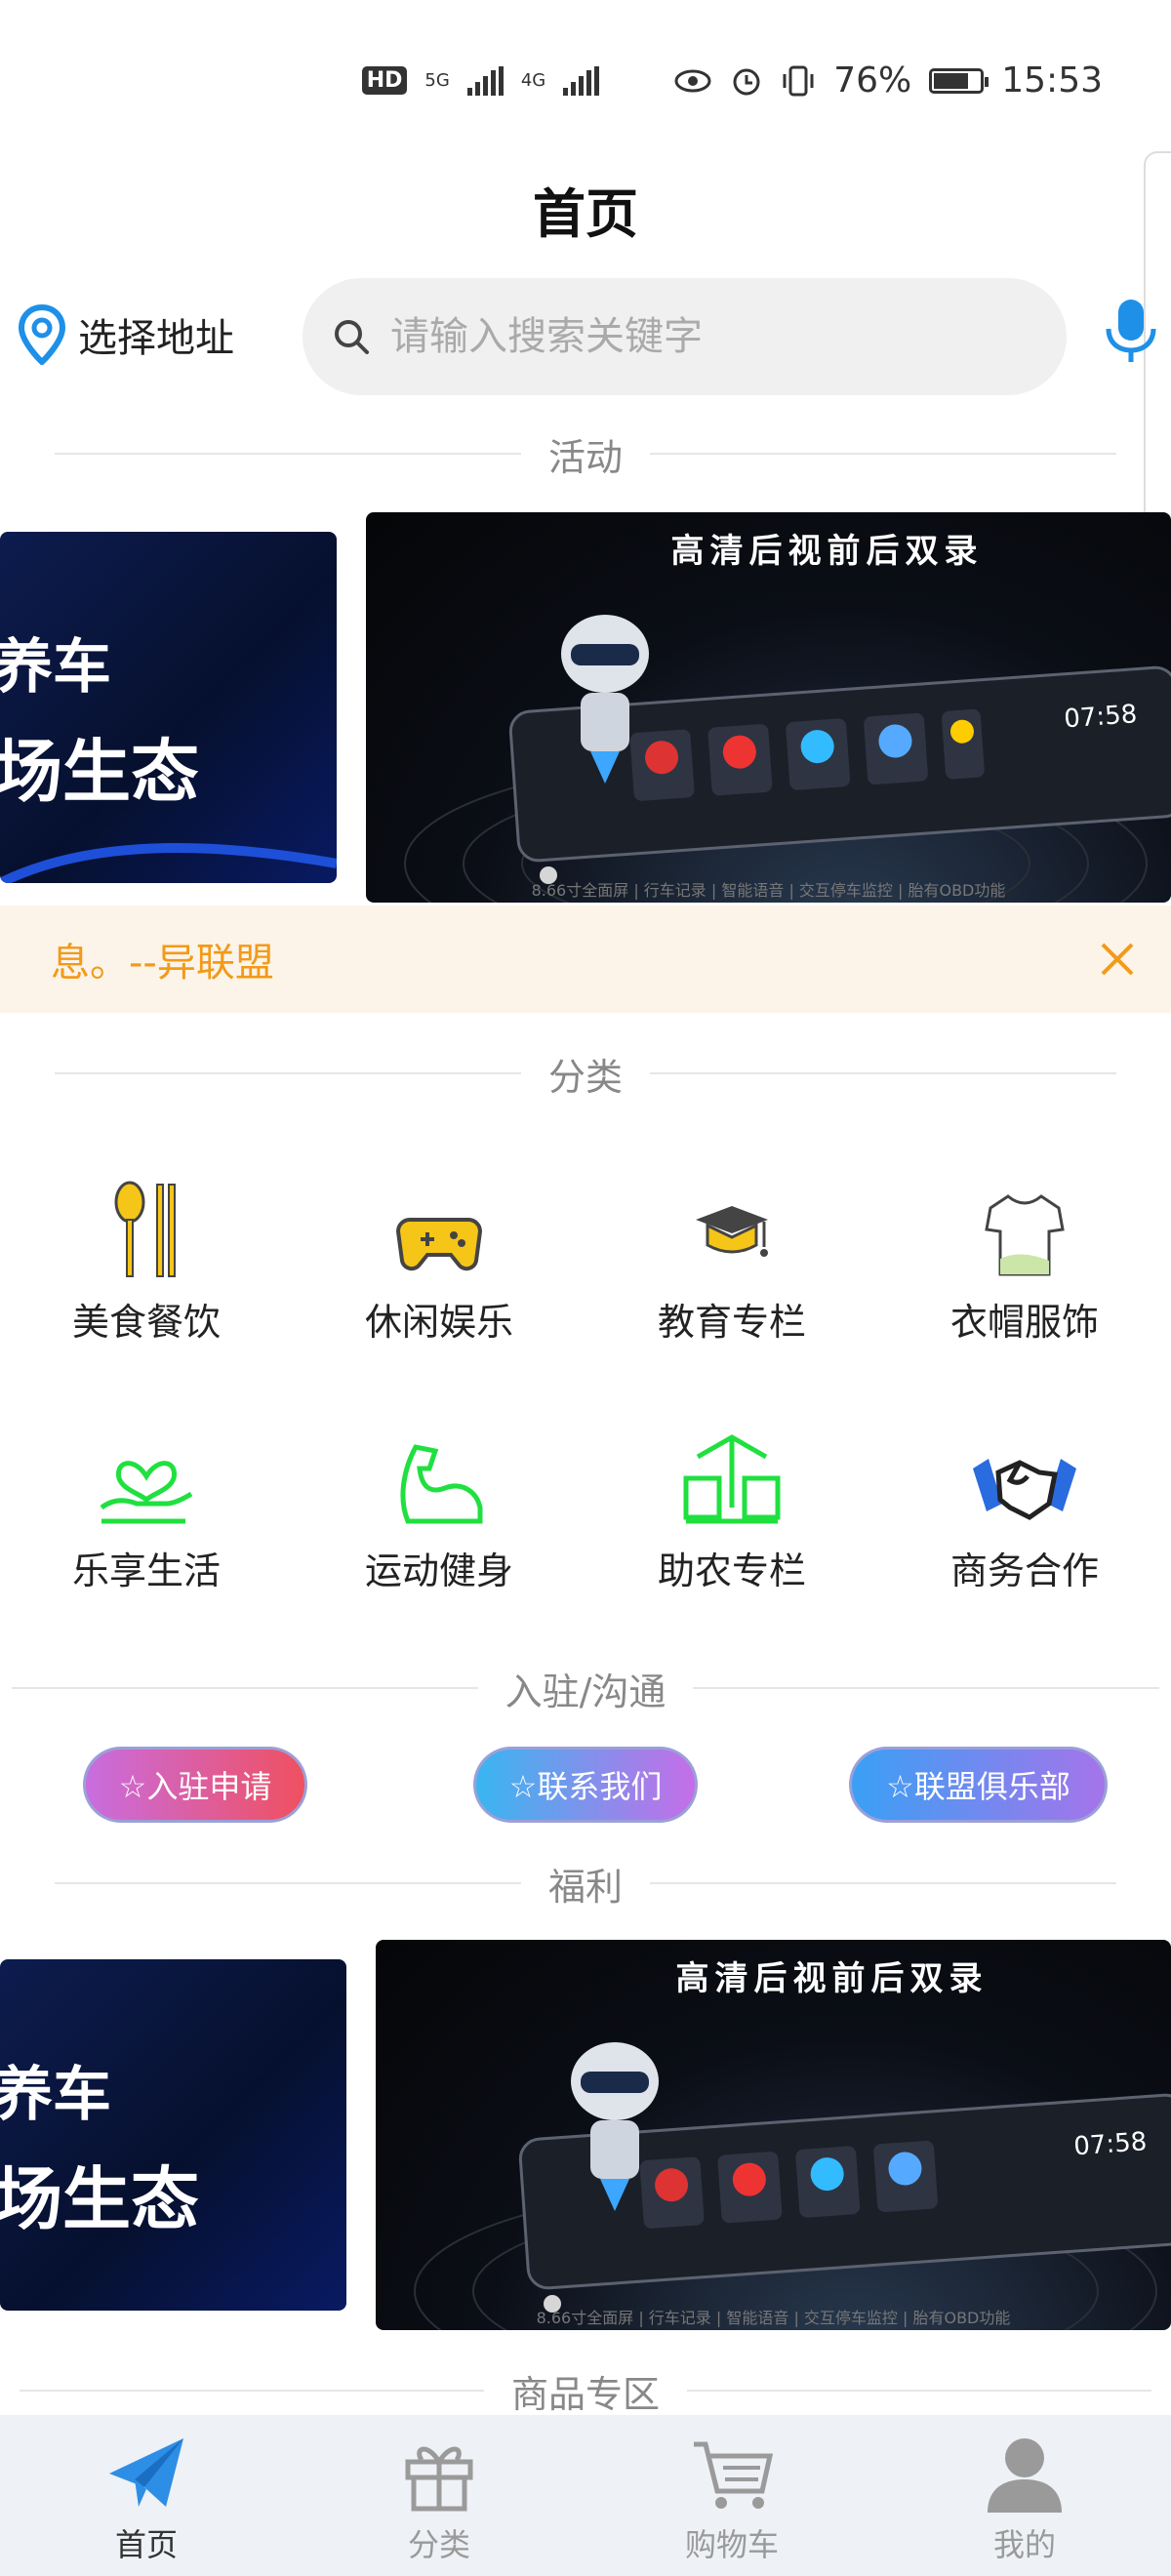 This screenshot has width=1171, height=2576. Describe the element at coordinates (731, 1322) in the screenshot. I see `category-label: 教育专栏` at that location.